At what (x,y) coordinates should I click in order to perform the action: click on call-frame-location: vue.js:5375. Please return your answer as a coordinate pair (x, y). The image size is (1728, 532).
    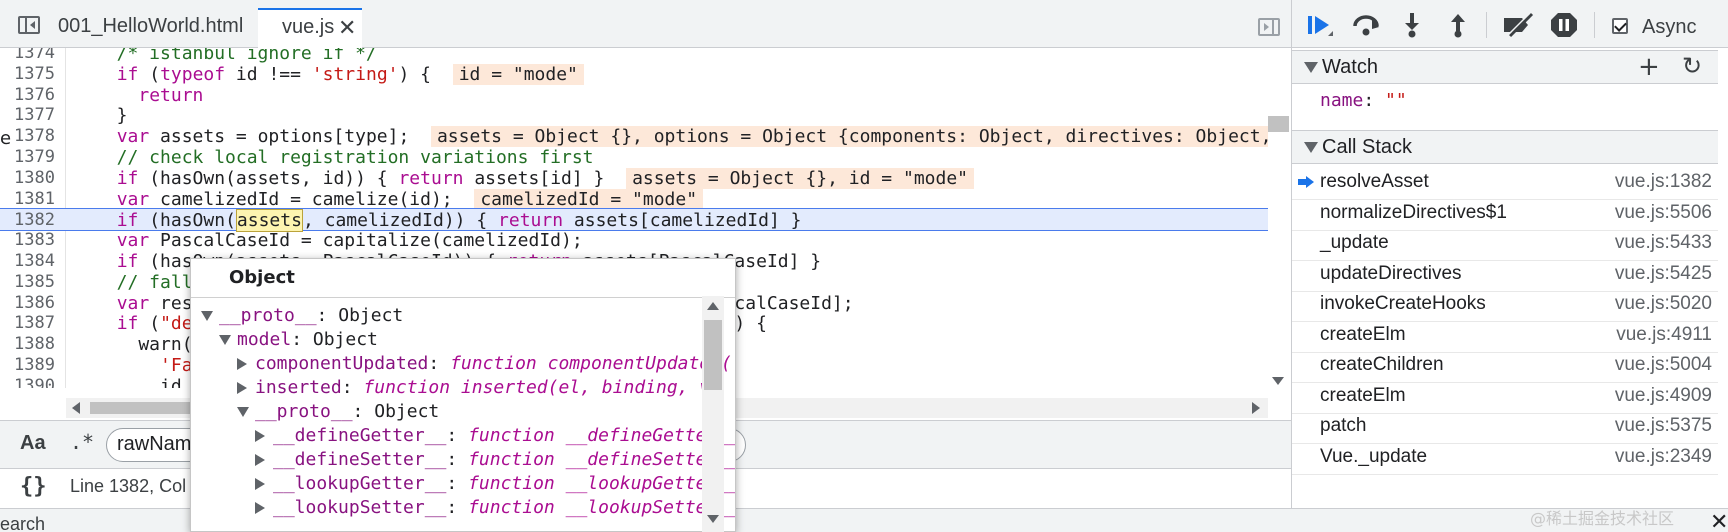
    Looking at the image, I should click on (1663, 426).